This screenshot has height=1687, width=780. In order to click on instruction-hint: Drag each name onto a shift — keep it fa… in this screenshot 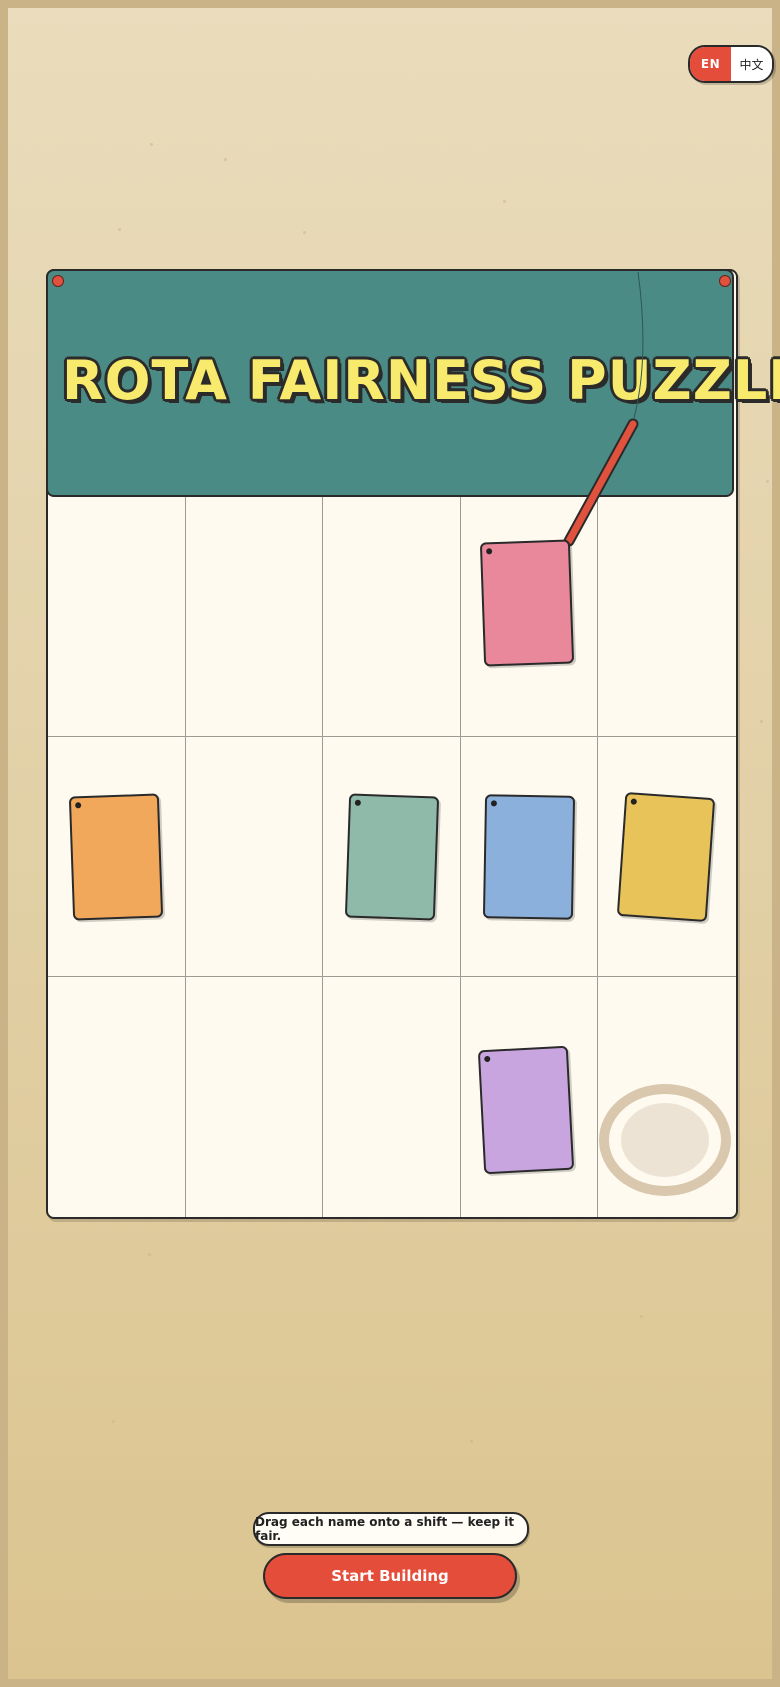, I will do `click(391, 1529)`.